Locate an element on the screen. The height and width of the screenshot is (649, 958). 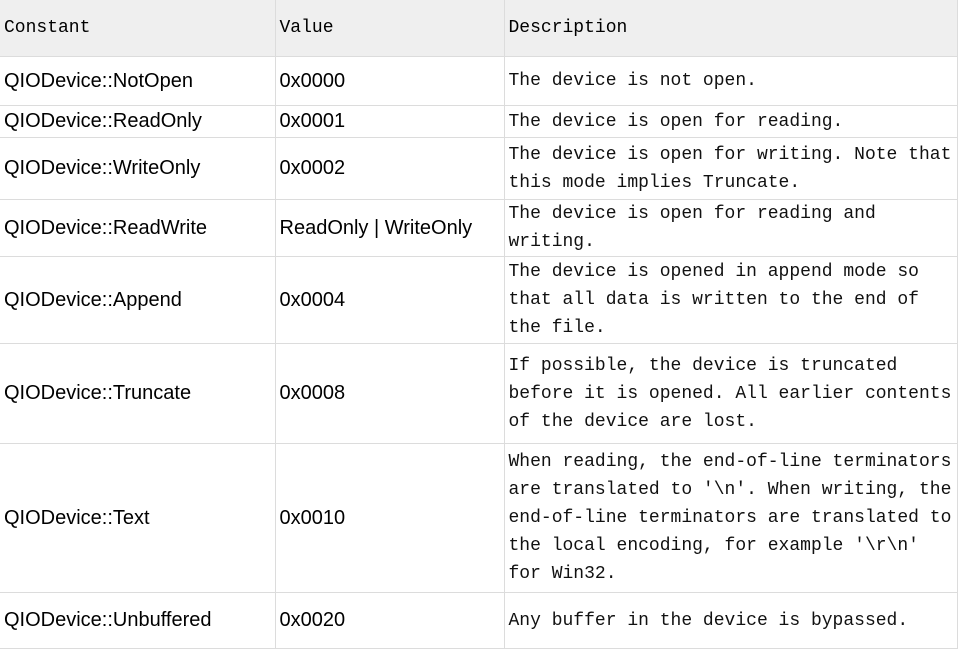
cell-constant: QIODevice::NotOpen is located at coordinates (138, 81).